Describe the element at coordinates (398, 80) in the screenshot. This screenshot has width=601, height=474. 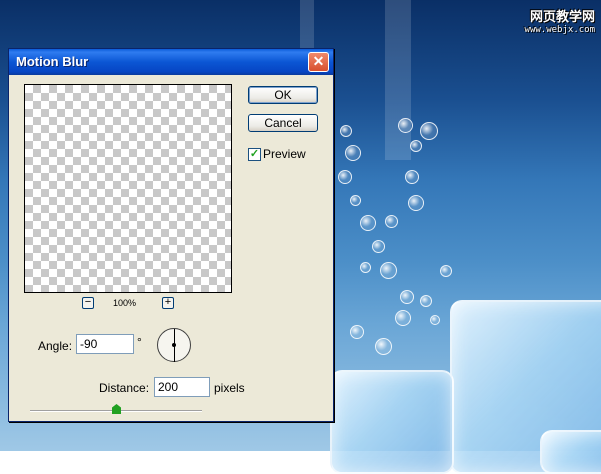
I see `light-ray` at that location.